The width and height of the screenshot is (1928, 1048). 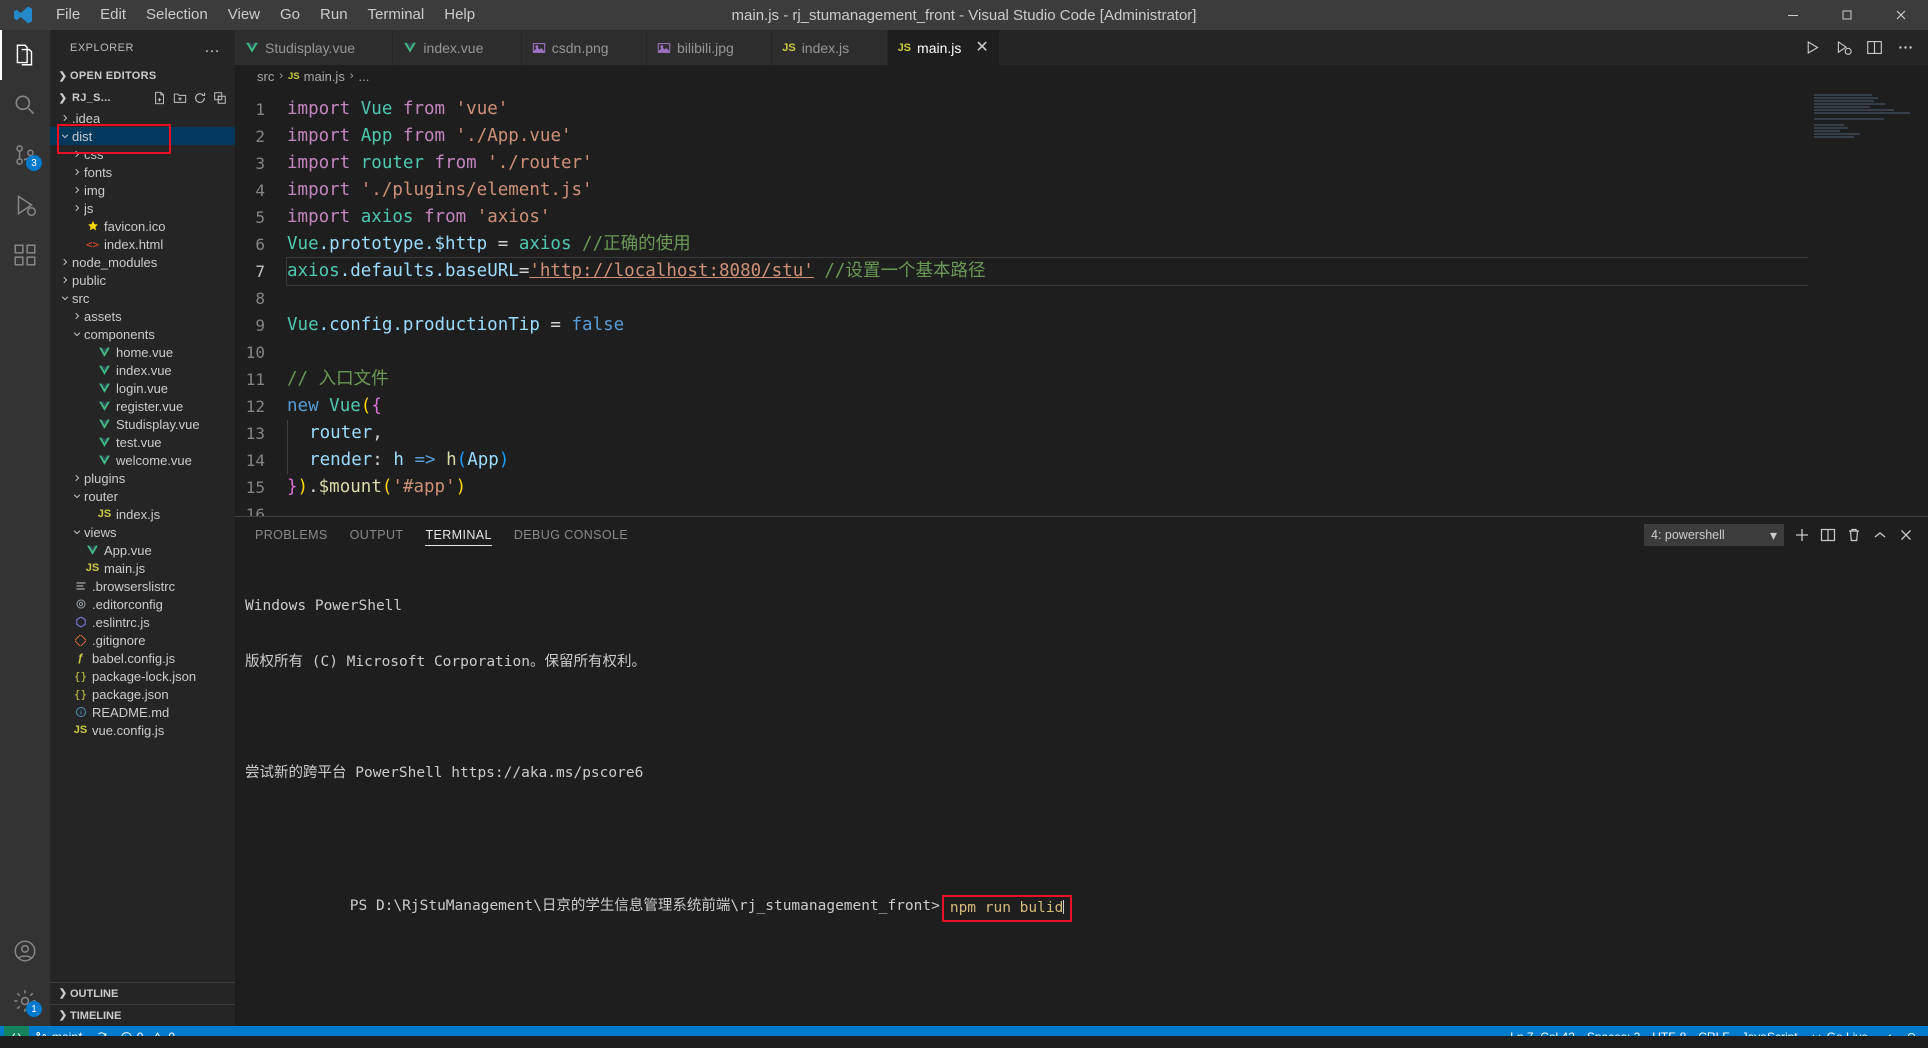 I want to click on activity-explorer, so click(x=25, y=55).